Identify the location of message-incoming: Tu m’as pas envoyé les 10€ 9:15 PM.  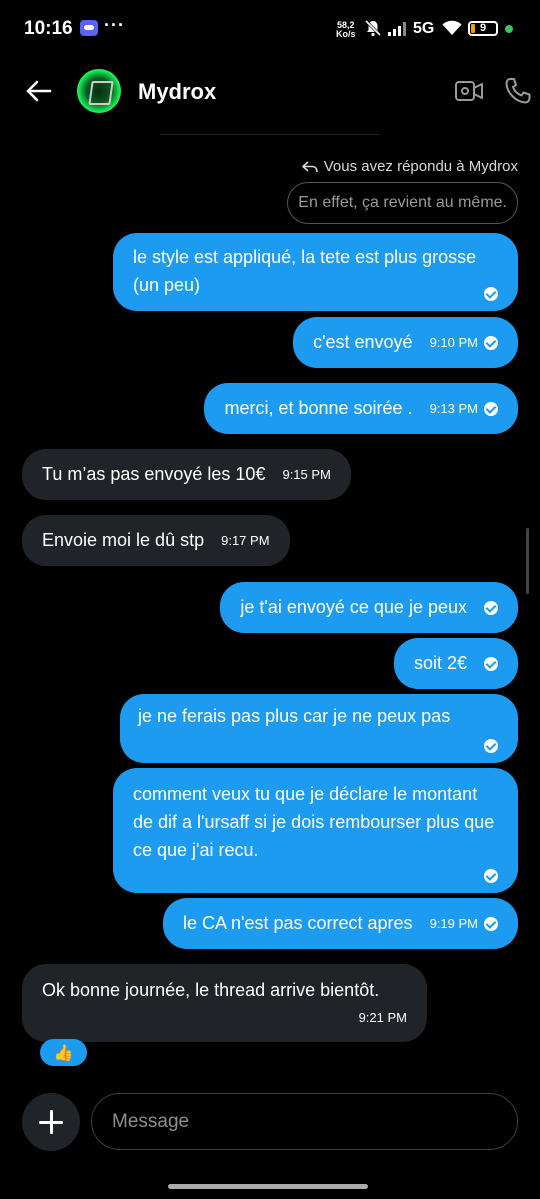
(186, 474).